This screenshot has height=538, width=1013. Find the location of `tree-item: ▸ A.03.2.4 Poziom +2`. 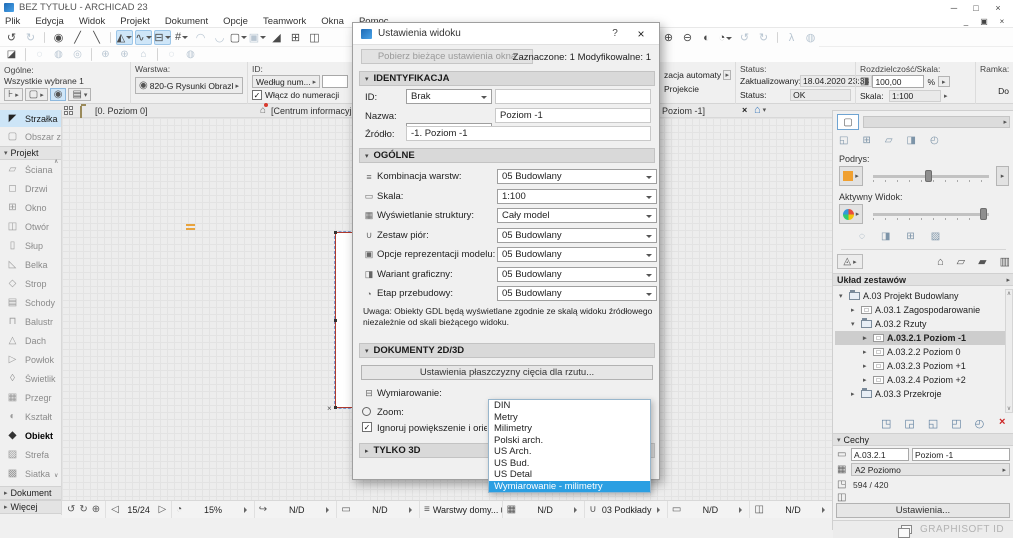

tree-item: ▸ A.03.2.4 Poziom +2 is located at coordinates (920, 380).